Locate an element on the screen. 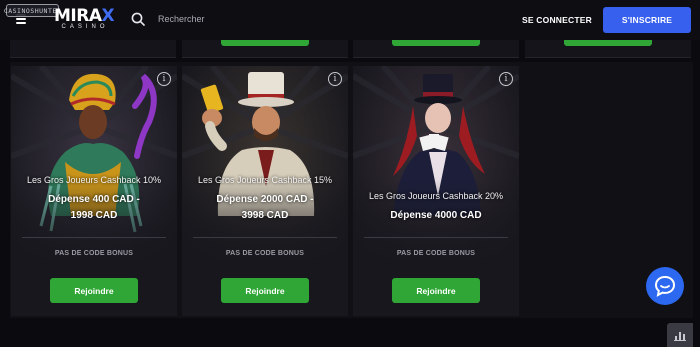  stats-corner-button is located at coordinates (680, 335).